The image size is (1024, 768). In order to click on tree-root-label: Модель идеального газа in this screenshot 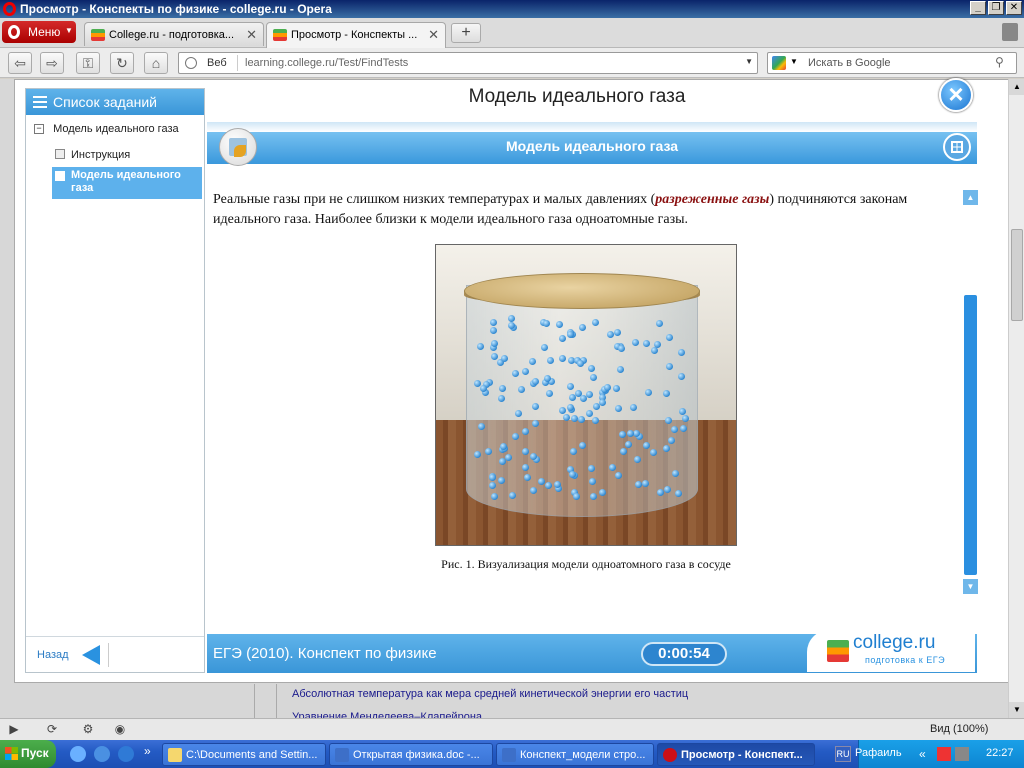, I will do `click(116, 129)`.